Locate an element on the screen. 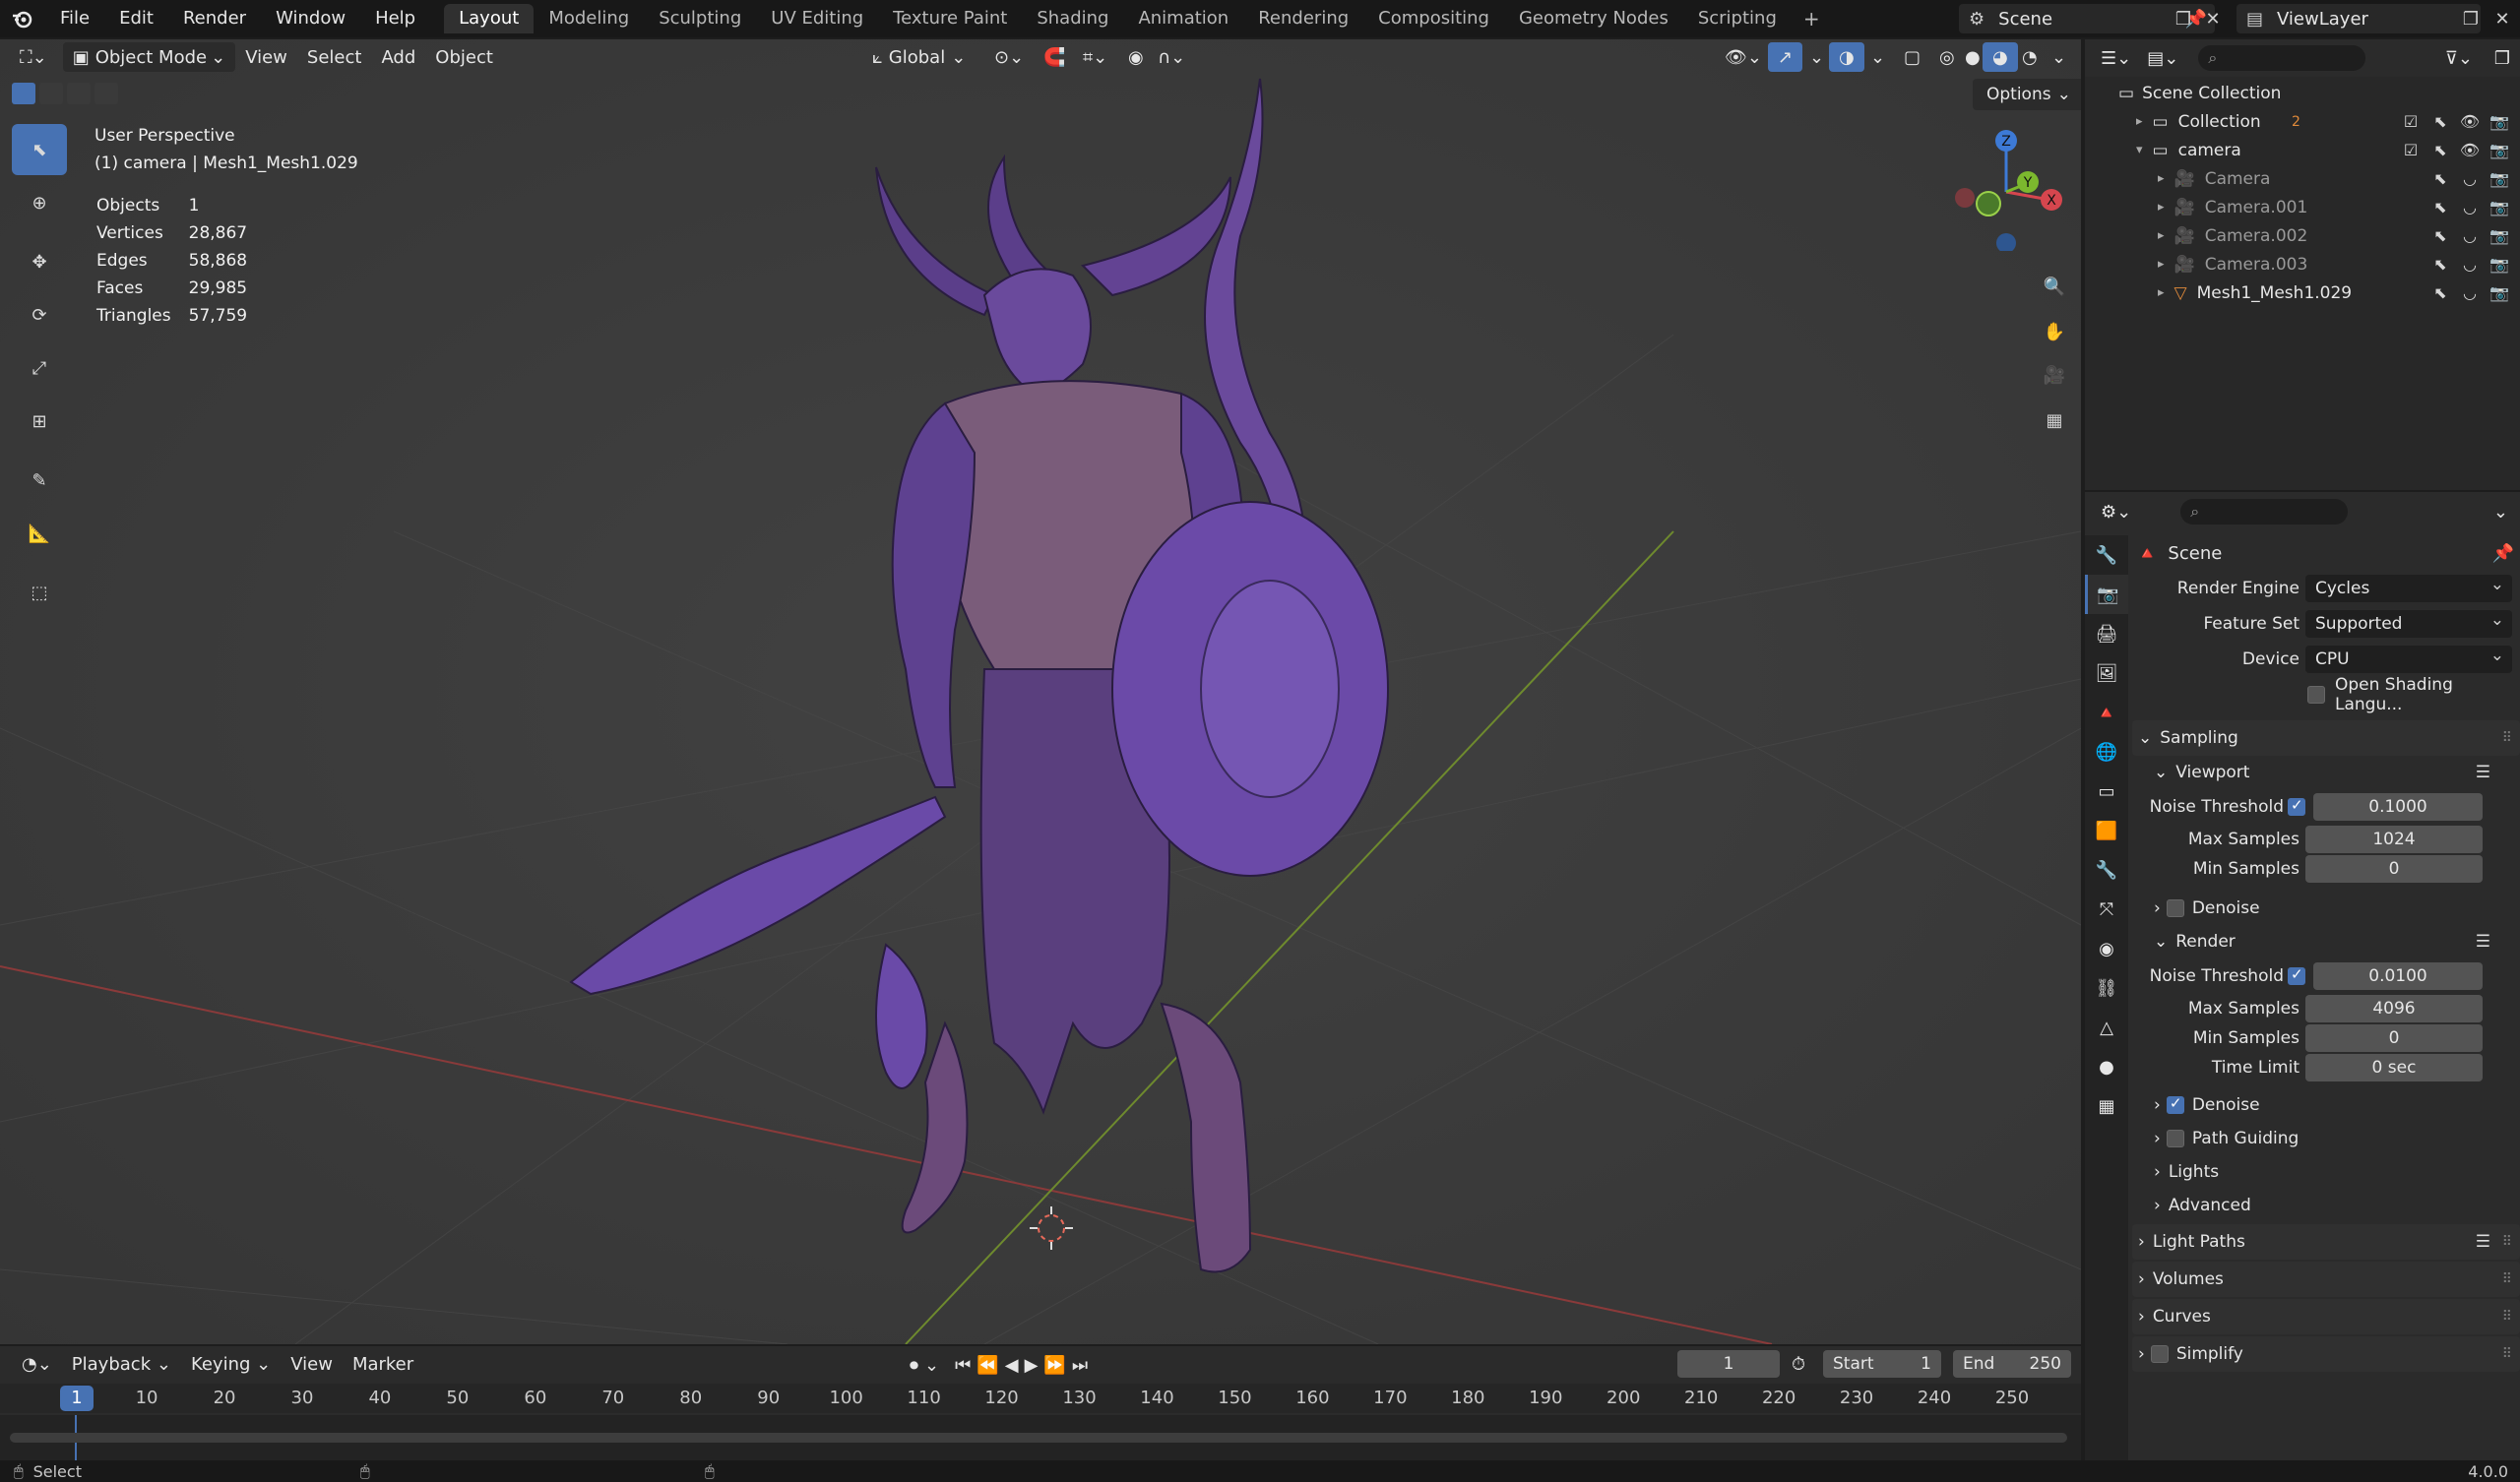  viewport-subpanel-header: ⌄ Viewport ☰ is located at coordinates (2326, 772).